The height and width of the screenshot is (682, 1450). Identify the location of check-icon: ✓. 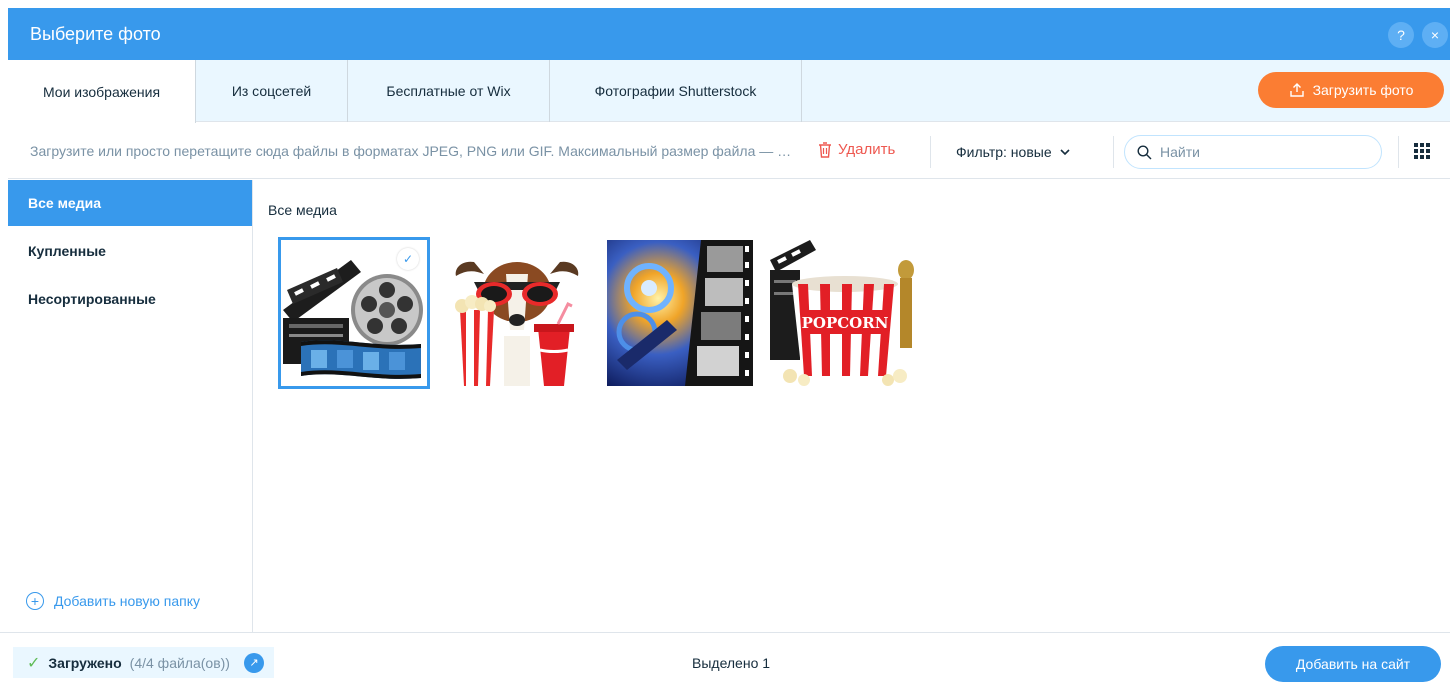
(34, 663).